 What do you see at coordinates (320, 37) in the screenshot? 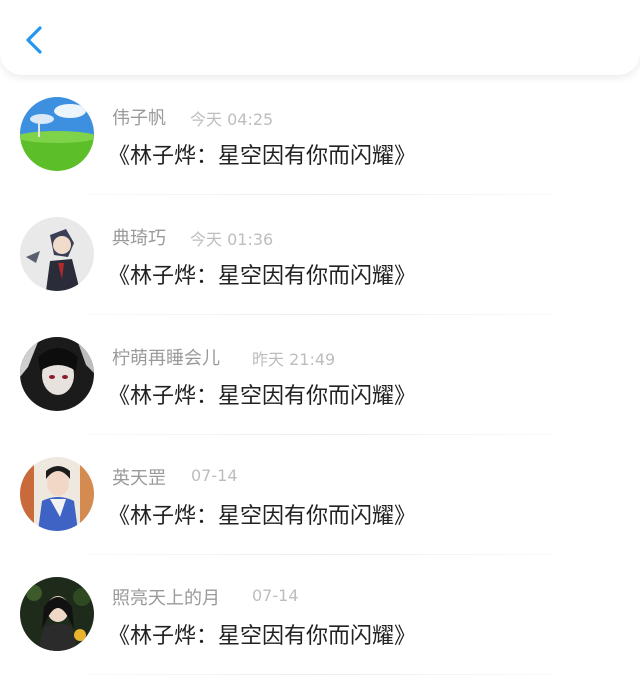
I see `top-bar` at bounding box center [320, 37].